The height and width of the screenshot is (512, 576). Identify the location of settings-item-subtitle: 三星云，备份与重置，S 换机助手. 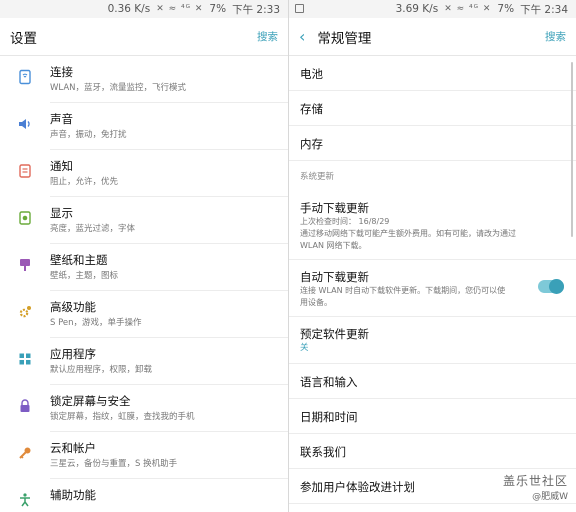
(114, 464).